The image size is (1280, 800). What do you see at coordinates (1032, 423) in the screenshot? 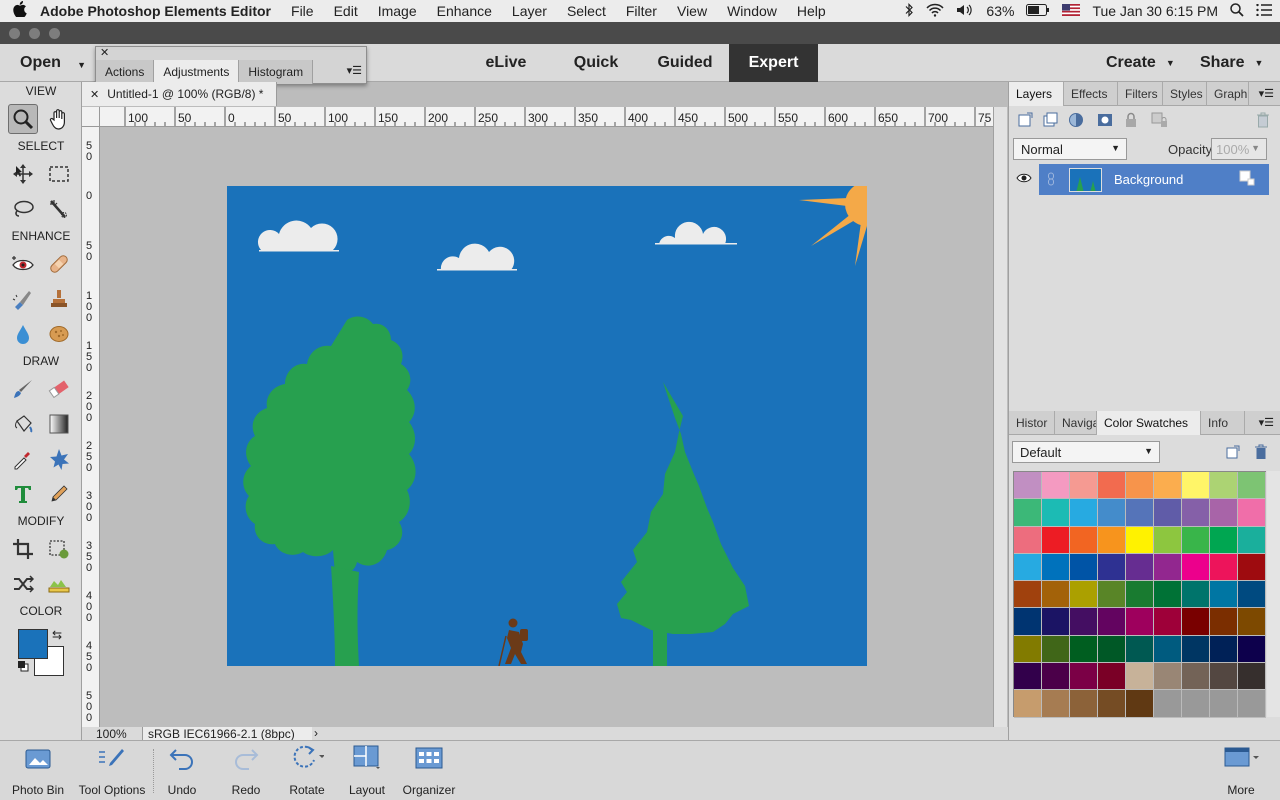
I see `tab-history: Histor` at bounding box center [1032, 423].